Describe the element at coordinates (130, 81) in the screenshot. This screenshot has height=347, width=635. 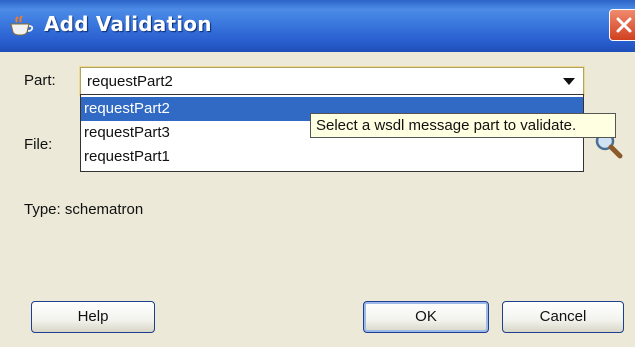
I see `part-selected-value: requestPart2` at that location.